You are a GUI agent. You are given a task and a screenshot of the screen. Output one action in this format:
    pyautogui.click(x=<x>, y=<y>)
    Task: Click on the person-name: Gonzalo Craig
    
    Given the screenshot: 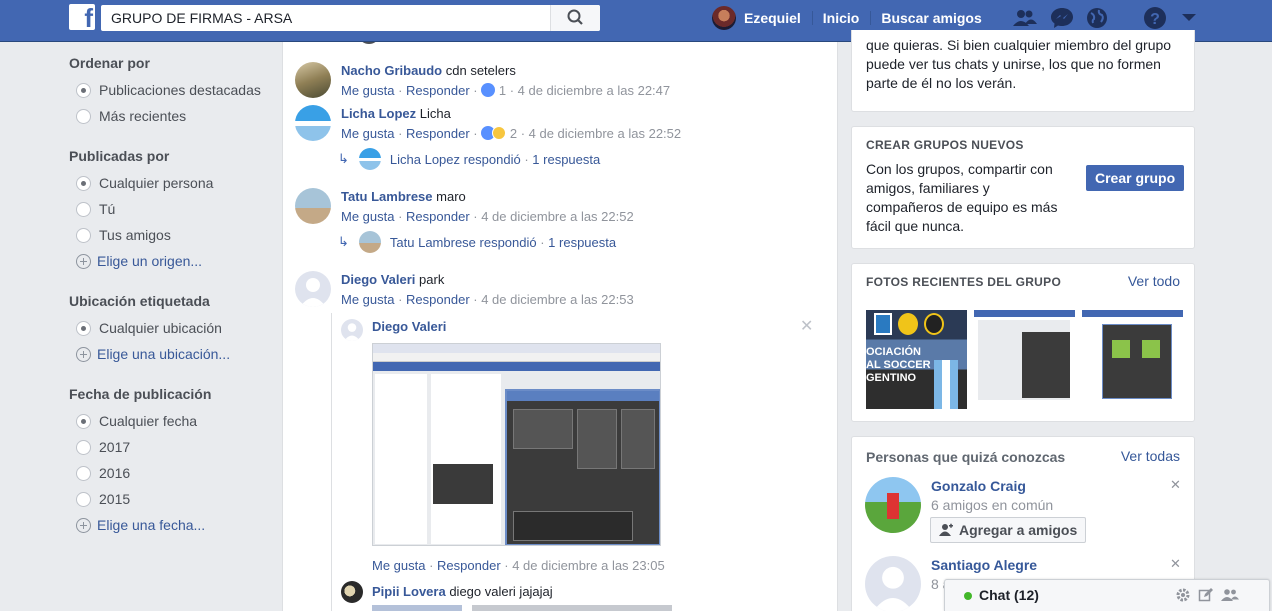 What is the action you would take?
    pyautogui.click(x=978, y=486)
    